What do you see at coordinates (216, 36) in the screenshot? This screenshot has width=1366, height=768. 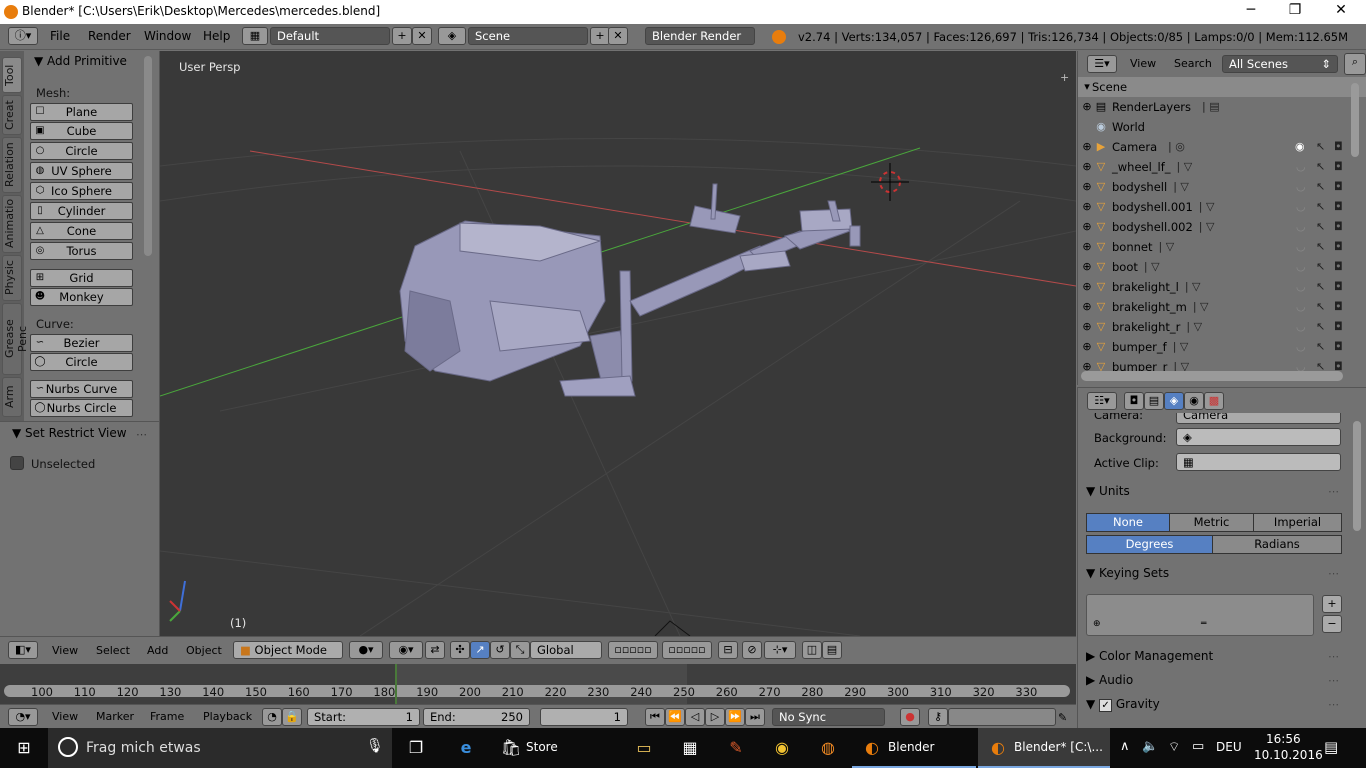 I see `menu-help: Help` at bounding box center [216, 36].